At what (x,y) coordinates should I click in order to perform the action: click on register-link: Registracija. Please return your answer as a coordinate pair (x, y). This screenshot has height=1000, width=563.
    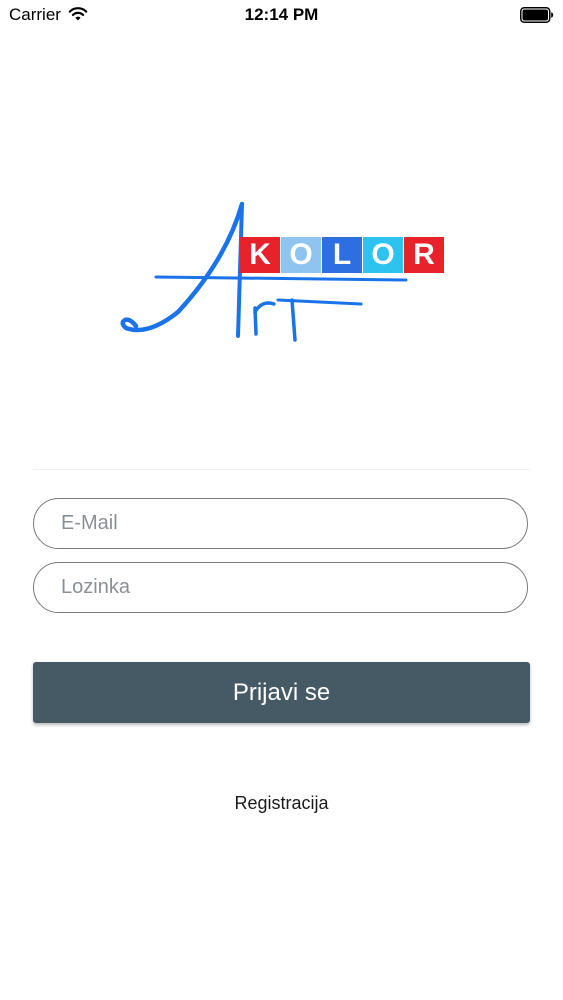
    Looking at the image, I should click on (281, 803).